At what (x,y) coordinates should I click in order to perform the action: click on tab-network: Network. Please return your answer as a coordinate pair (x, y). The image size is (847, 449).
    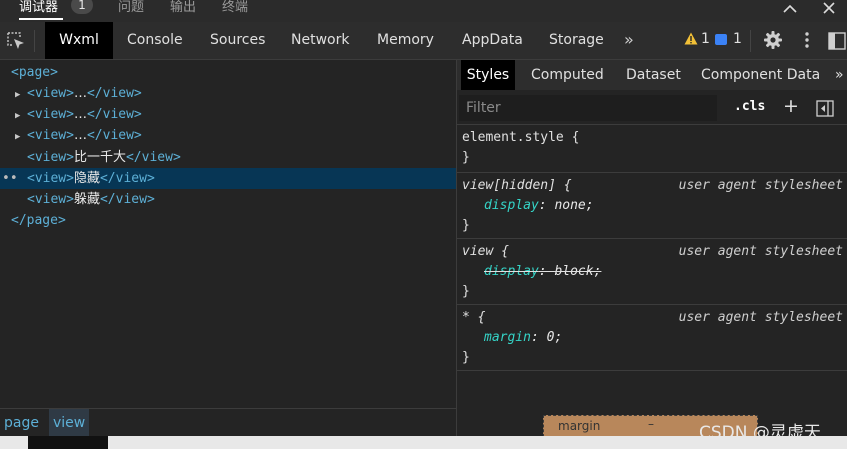
    Looking at the image, I should click on (320, 40).